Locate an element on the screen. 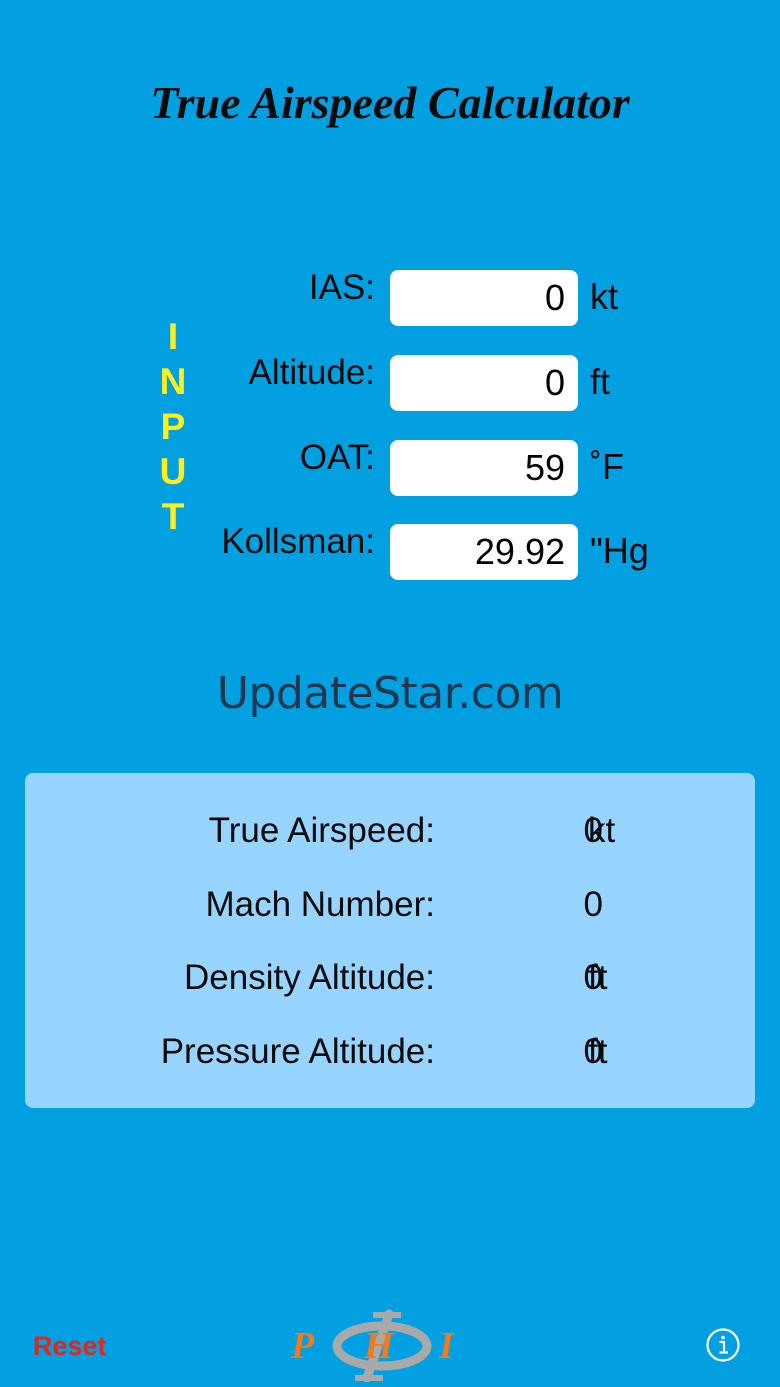 The image size is (780, 1387). kollsman-label: Kollsman: is located at coordinates (298, 541).